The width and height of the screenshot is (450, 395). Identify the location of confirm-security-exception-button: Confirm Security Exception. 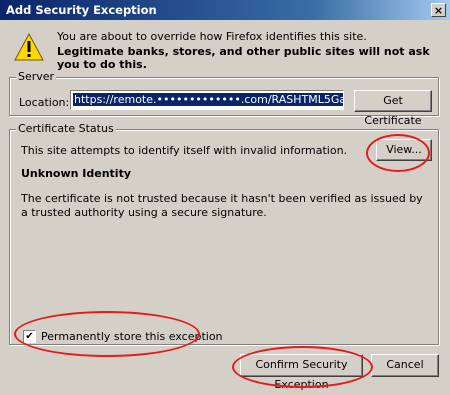
(301, 372).